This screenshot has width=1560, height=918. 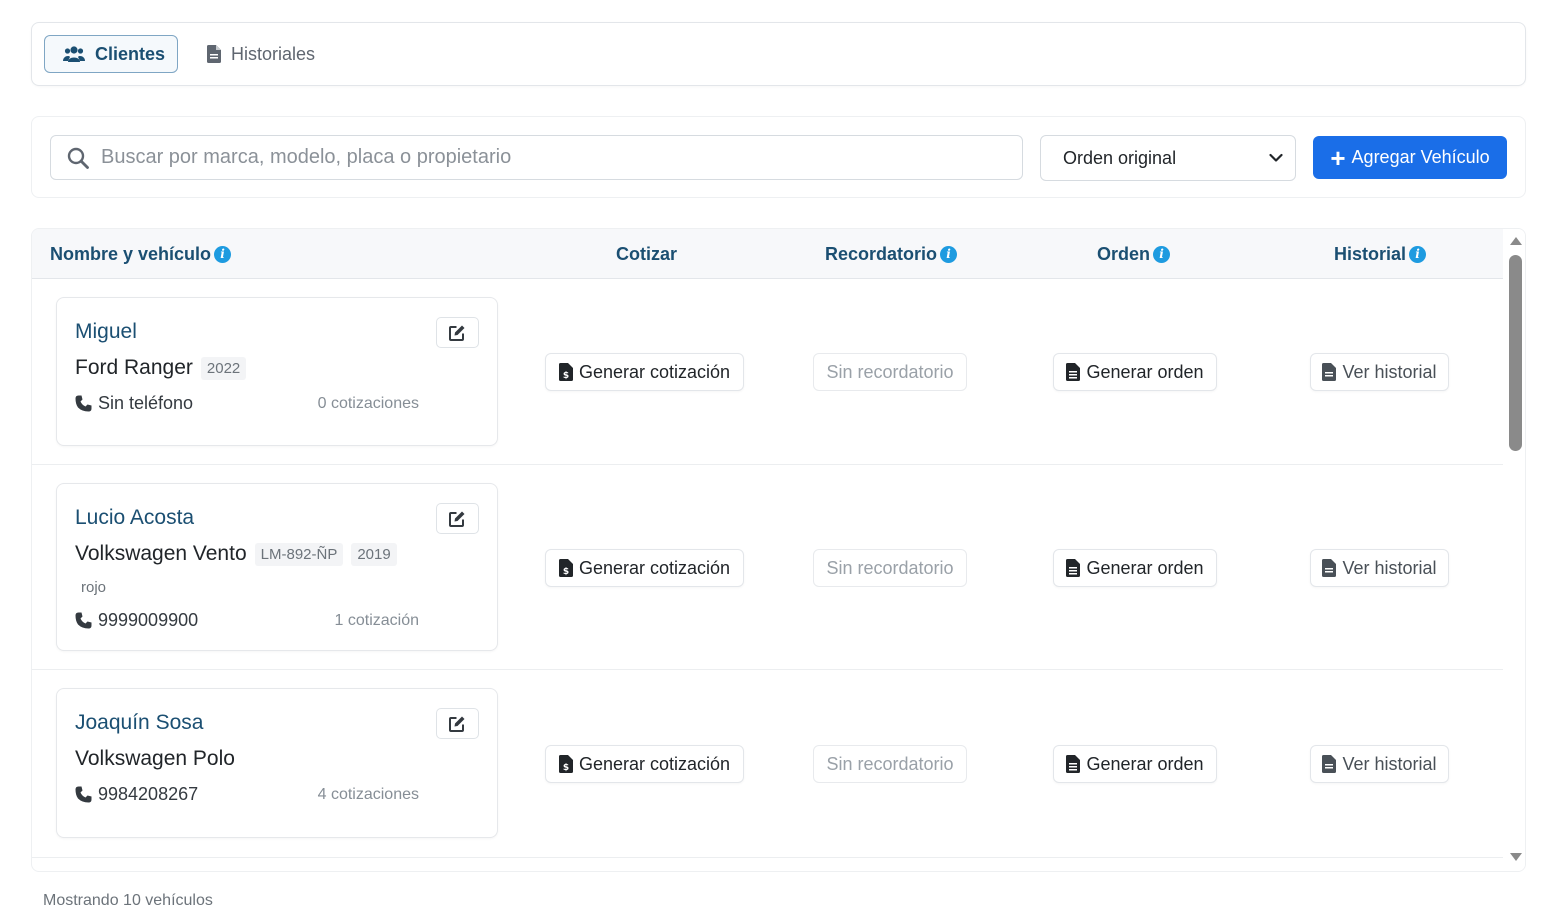 What do you see at coordinates (148, 620) in the screenshot?
I see `phone-number: 9999009900` at bounding box center [148, 620].